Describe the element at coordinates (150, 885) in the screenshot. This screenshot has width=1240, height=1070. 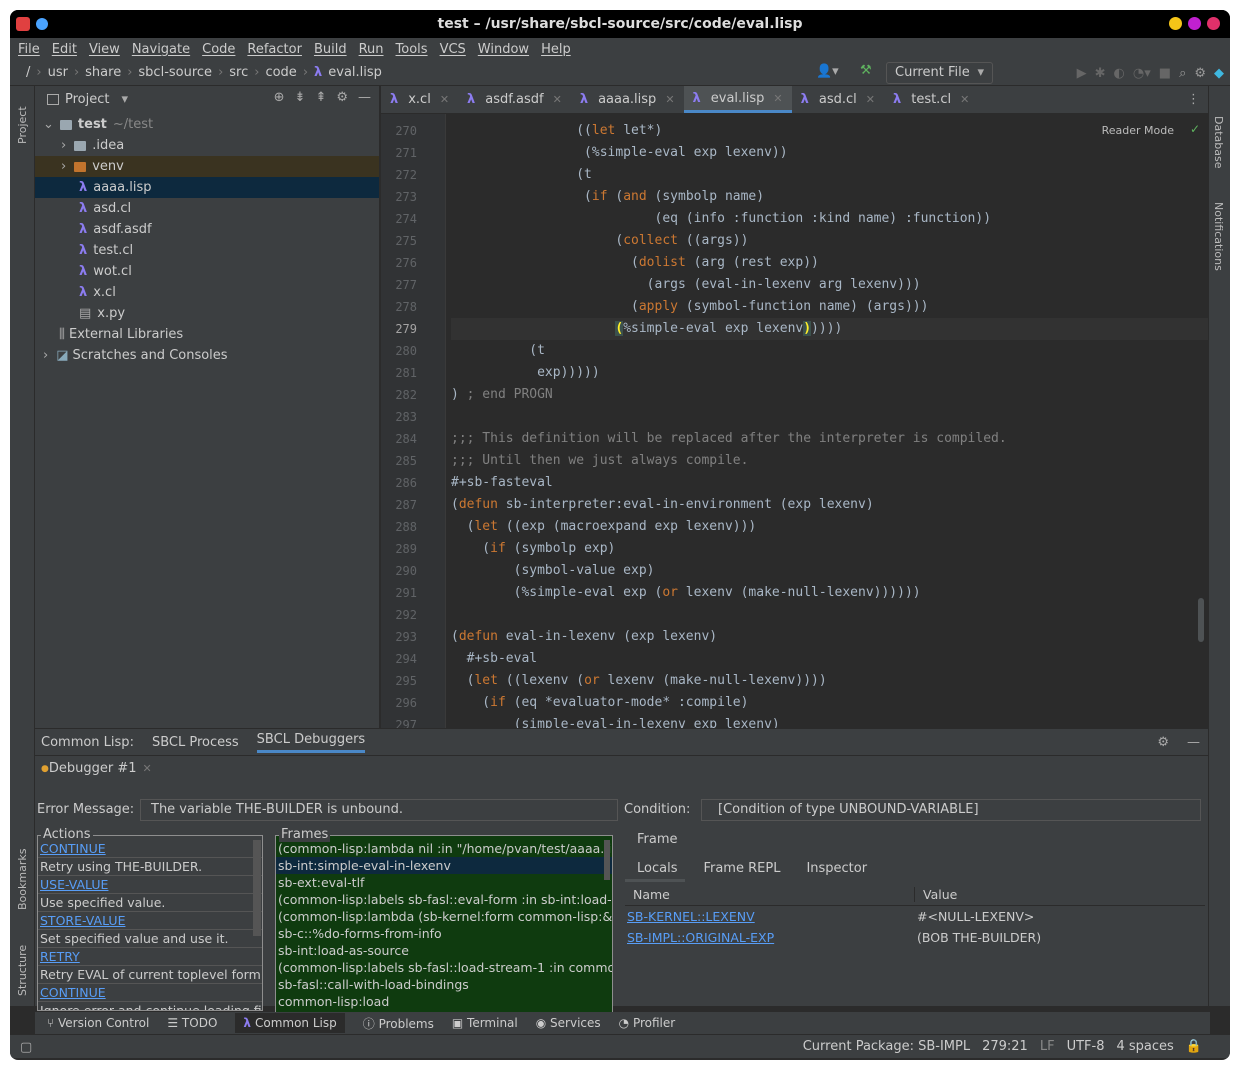
I see `restart-action-link: USE-VALUE` at that location.